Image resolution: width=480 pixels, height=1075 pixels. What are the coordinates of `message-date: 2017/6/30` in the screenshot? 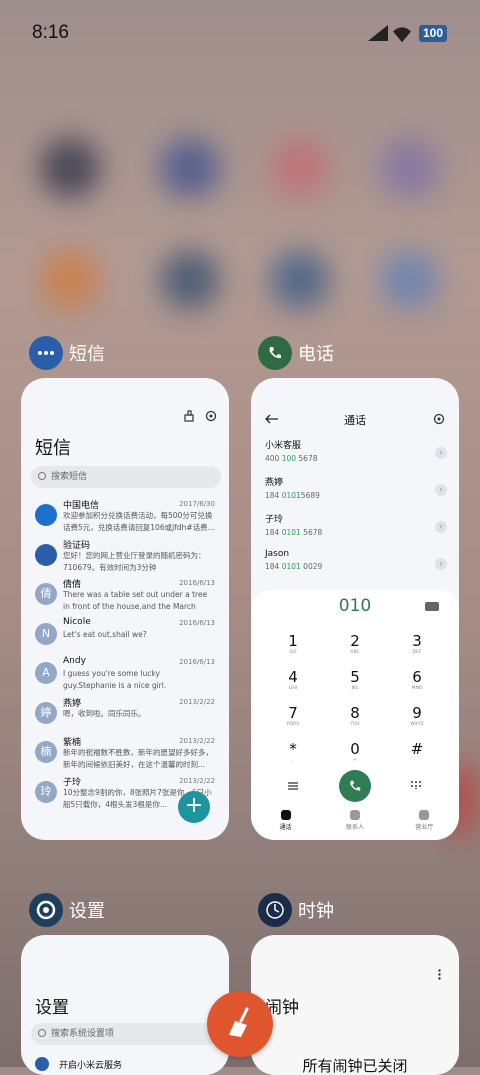 It's located at (197, 504).